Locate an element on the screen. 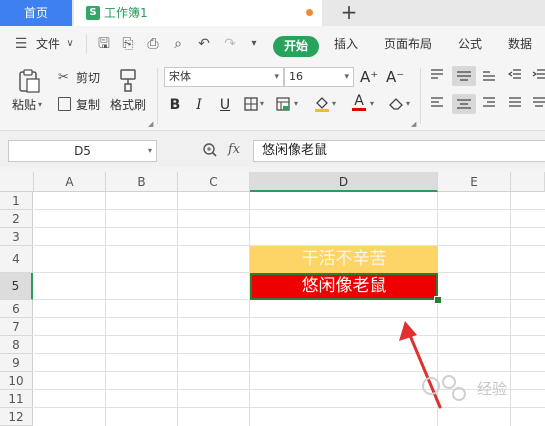 The image size is (545, 426). spreadsheet-icon: S is located at coordinates (93, 13).